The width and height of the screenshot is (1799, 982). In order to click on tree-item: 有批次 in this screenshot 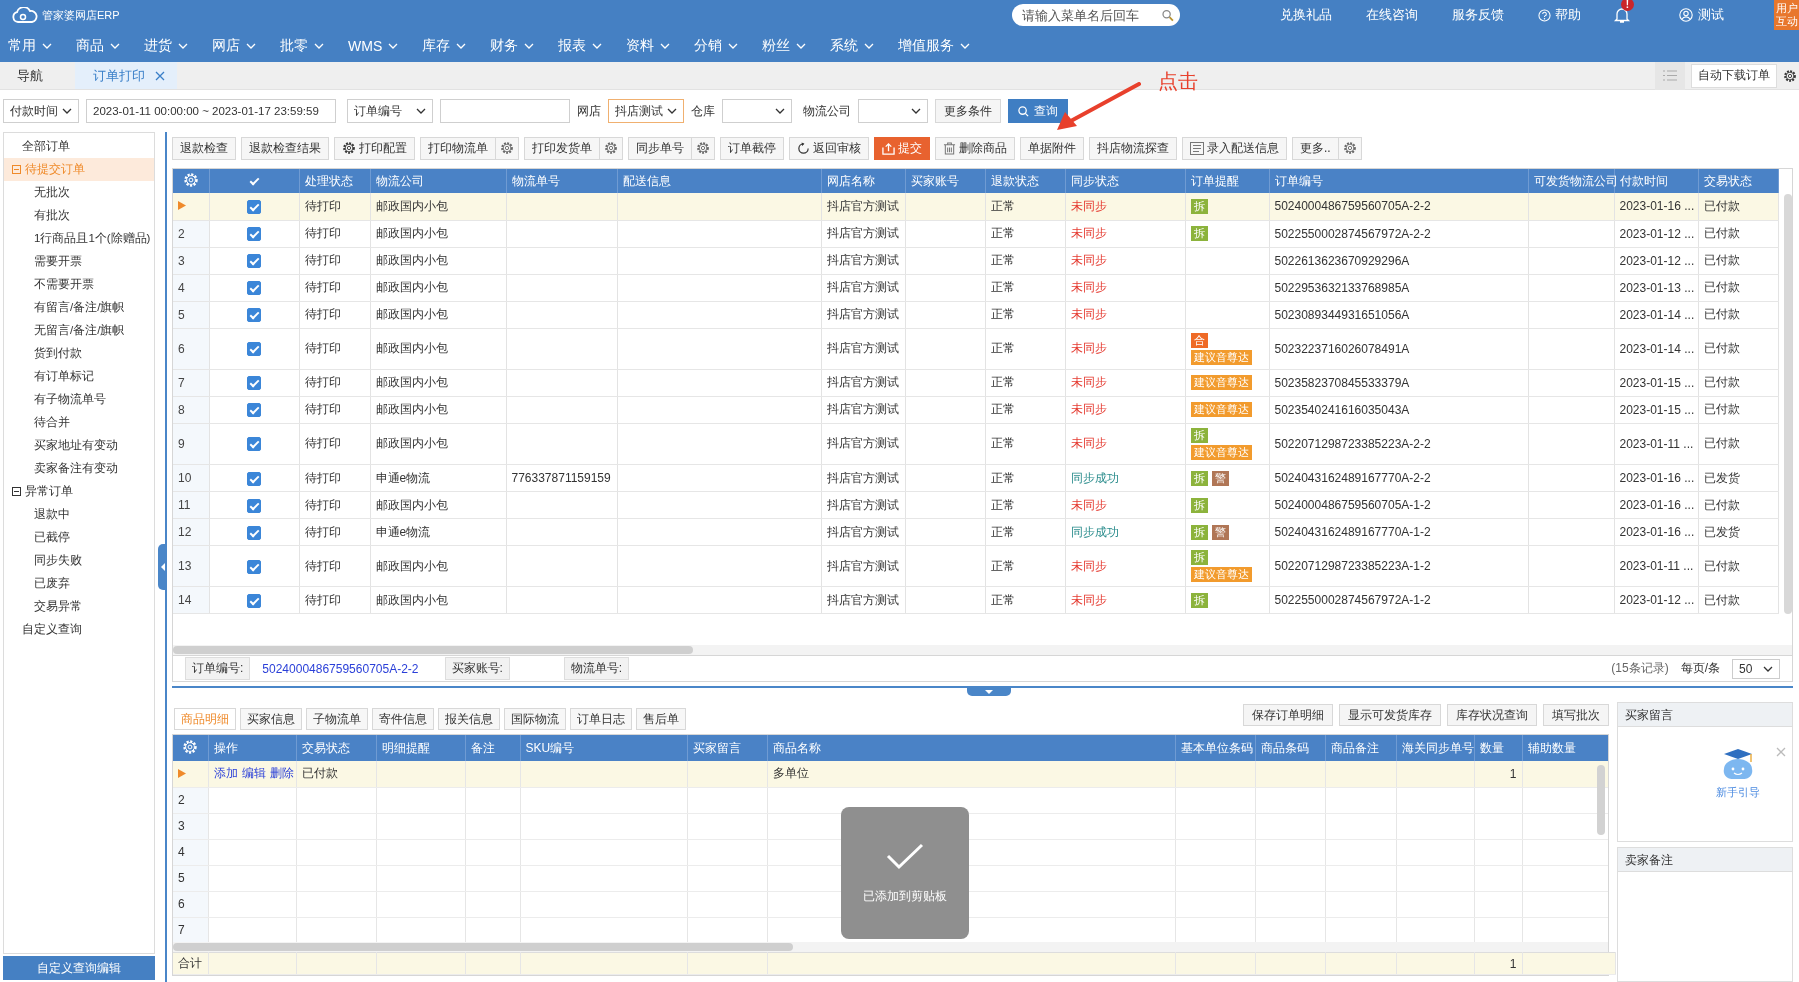, I will do `click(79, 215)`.